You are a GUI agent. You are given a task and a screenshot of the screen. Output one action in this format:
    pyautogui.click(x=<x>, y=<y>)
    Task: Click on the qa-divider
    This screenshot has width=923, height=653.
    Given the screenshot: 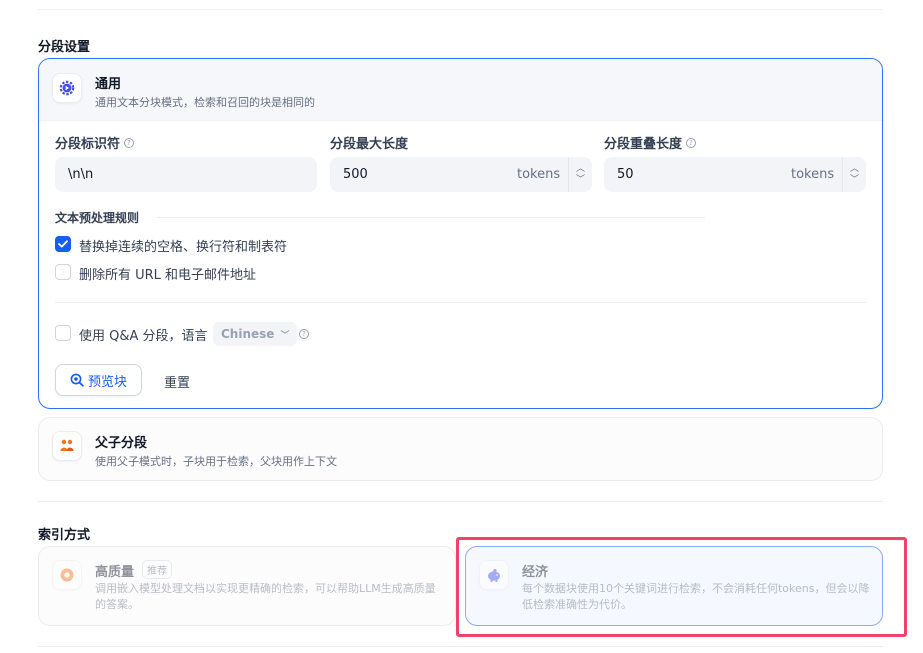 What is the action you would take?
    pyautogui.click(x=460, y=302)
    